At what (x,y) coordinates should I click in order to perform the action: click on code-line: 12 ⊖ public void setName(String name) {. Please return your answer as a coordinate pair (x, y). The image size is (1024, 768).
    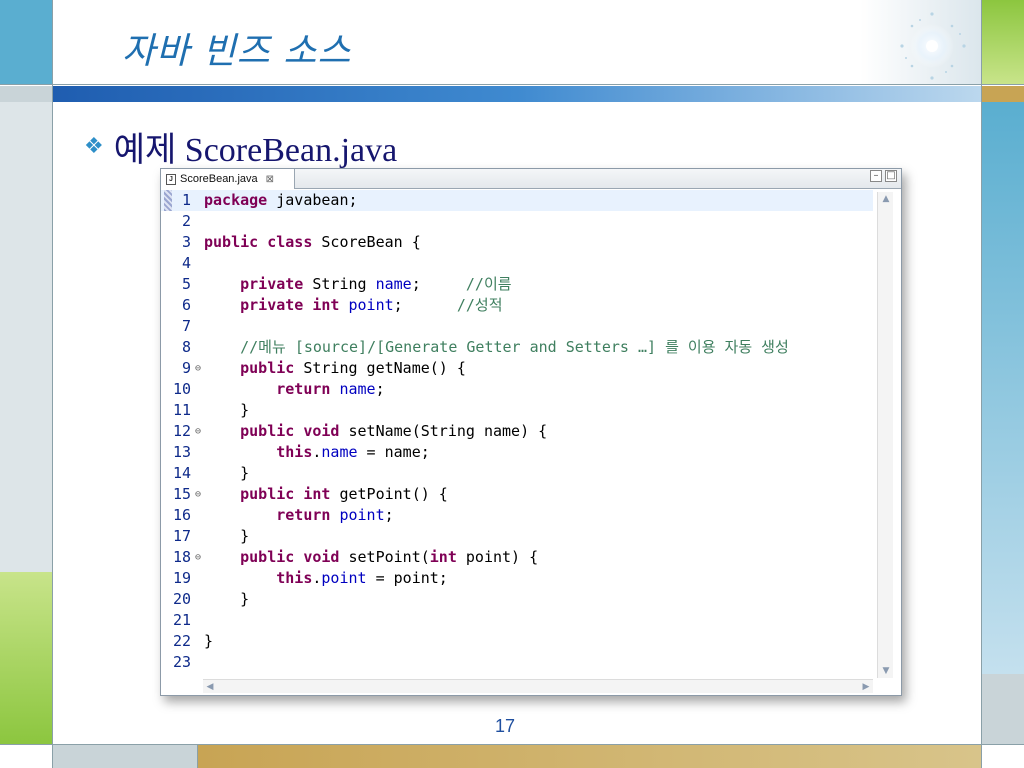
    Looking at the image, I should click on (517, 431).